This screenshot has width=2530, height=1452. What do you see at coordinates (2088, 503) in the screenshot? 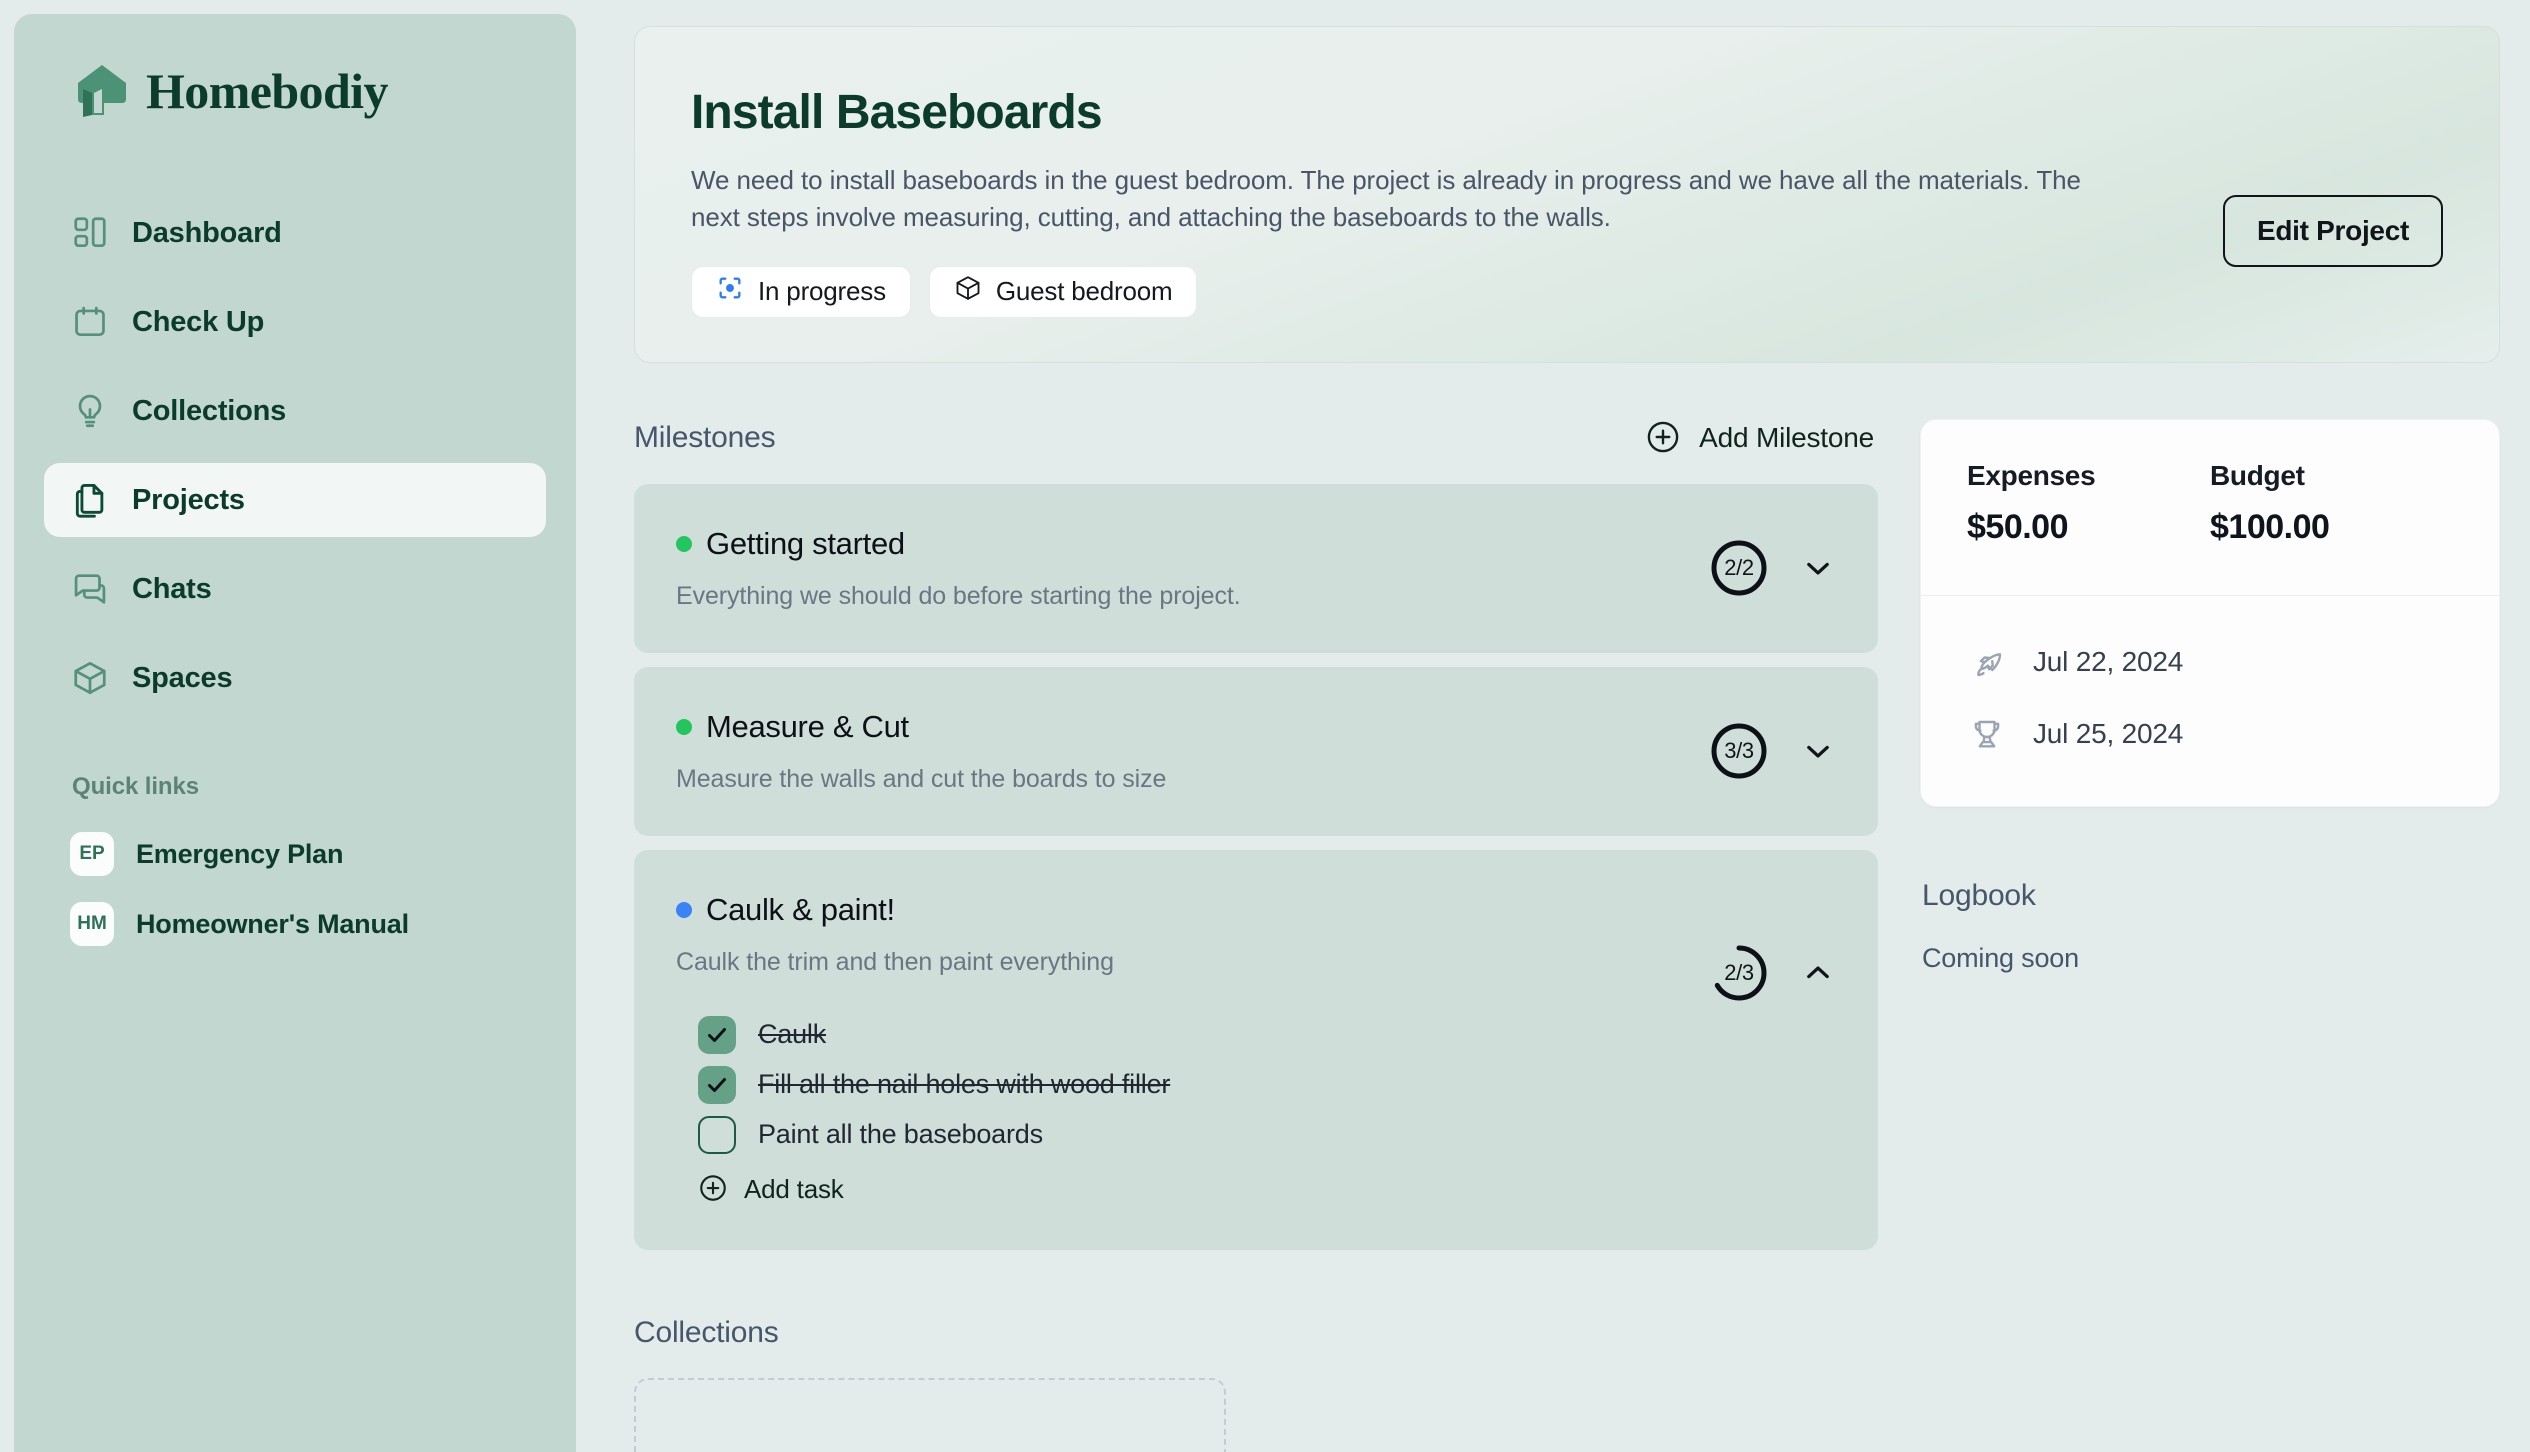
I see `expenses-block: Expenses $50.00` at bounding box center [2088, 503].